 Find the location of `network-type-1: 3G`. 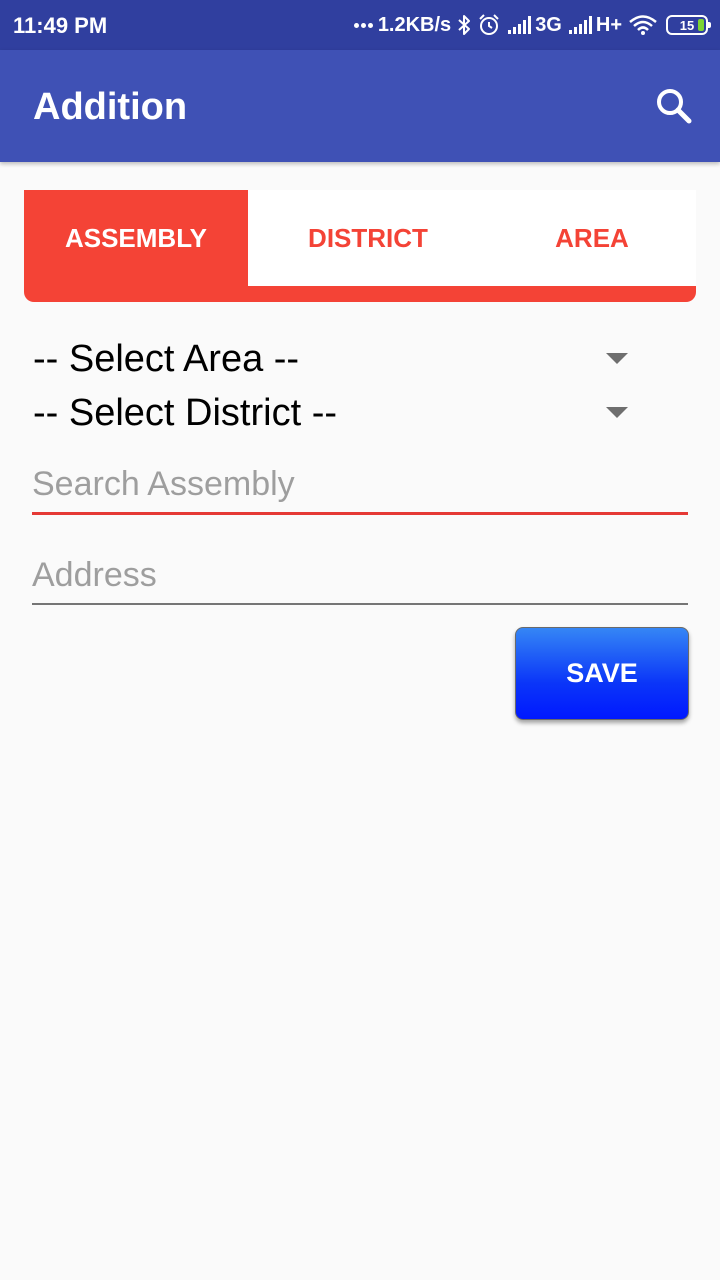

network-type-1: 3G is located at coordinates (548, 24).